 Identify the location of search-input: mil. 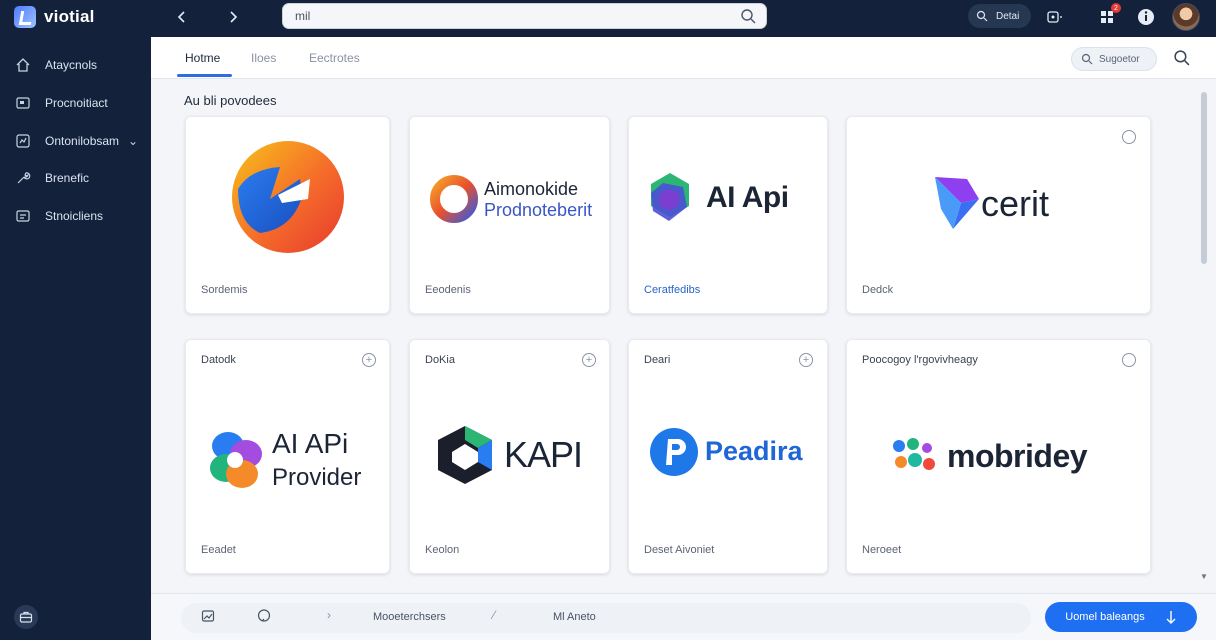
(524, 16).